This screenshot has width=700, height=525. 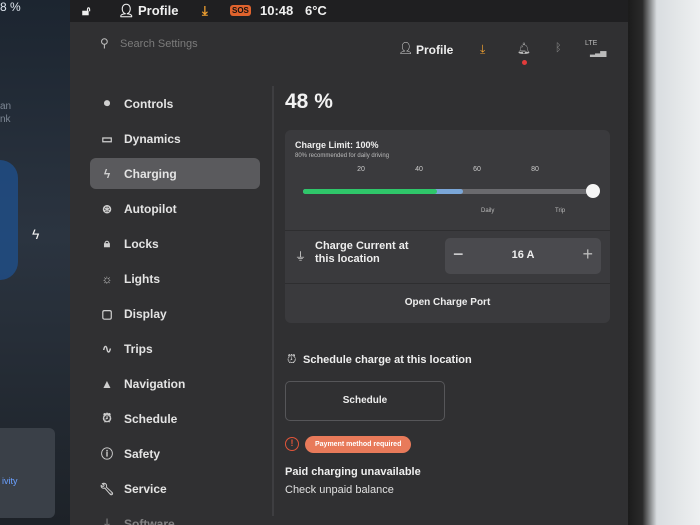 I want to click on left-card-fragment: ivity, so click(x=27, y=473).